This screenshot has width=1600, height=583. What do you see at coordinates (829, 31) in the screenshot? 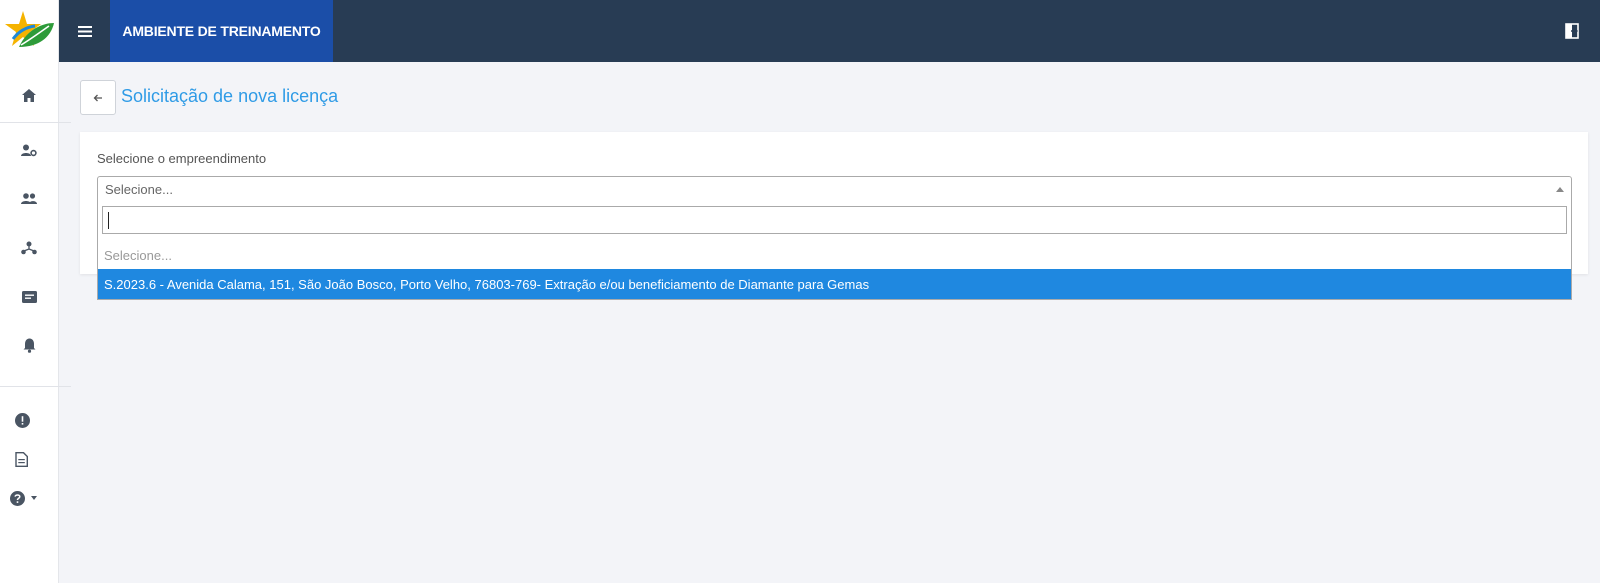
I see `top-bar: AMBIENTE DE TREINAMENTO` at bounding box center [829, 31].